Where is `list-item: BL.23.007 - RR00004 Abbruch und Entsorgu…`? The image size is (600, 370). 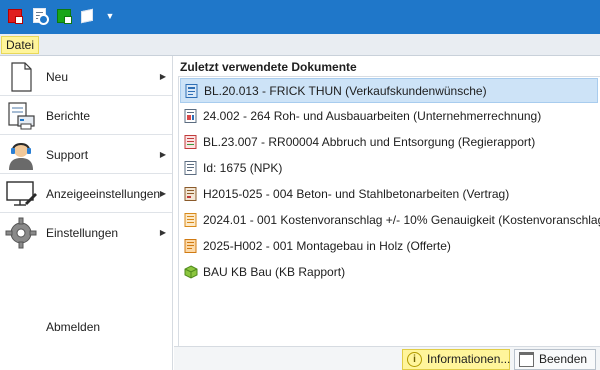
list-item: BL.23.007 - RR00004 Abbruch und Entsorgu… is located at coordinates (389, 142).